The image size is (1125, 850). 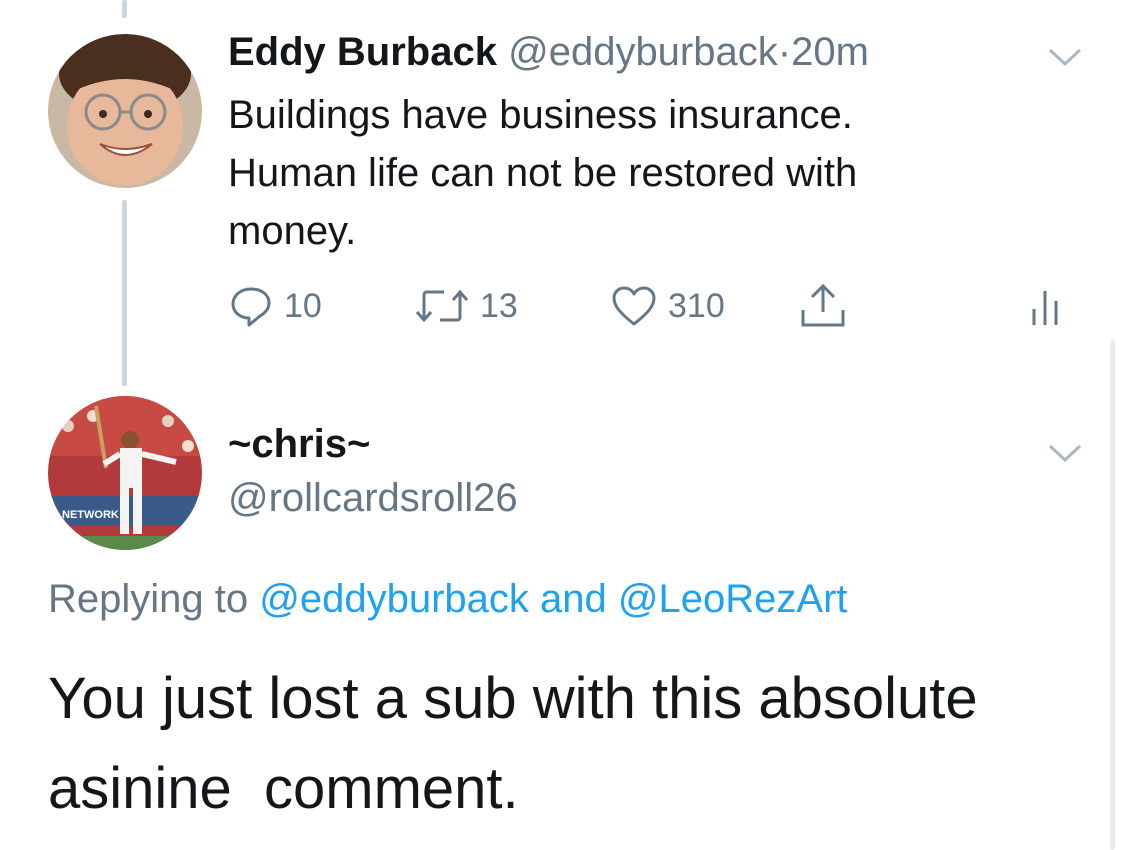 I want to click on share-button, so click(x=823, y=306).